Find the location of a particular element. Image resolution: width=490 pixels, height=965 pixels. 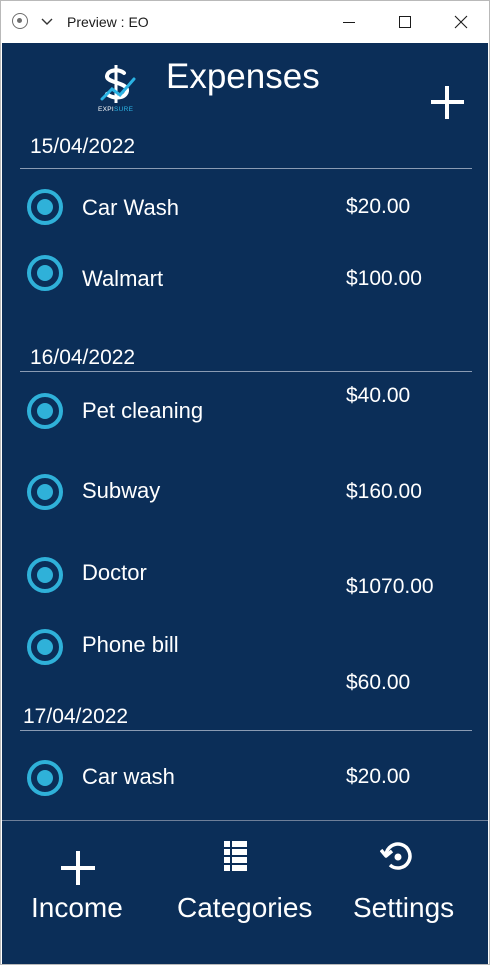

expense-name: Car wash is located at coordinates (128, 776).